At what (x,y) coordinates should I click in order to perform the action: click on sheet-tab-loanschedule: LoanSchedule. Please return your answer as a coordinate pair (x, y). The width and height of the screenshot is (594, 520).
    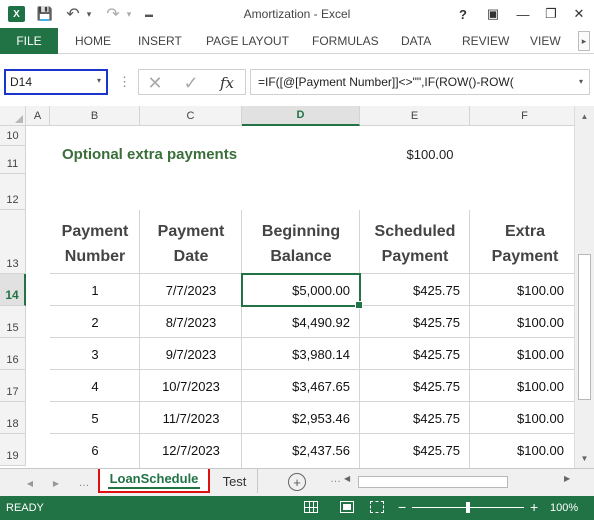
    Looking at the image, I should click on (154, 481).